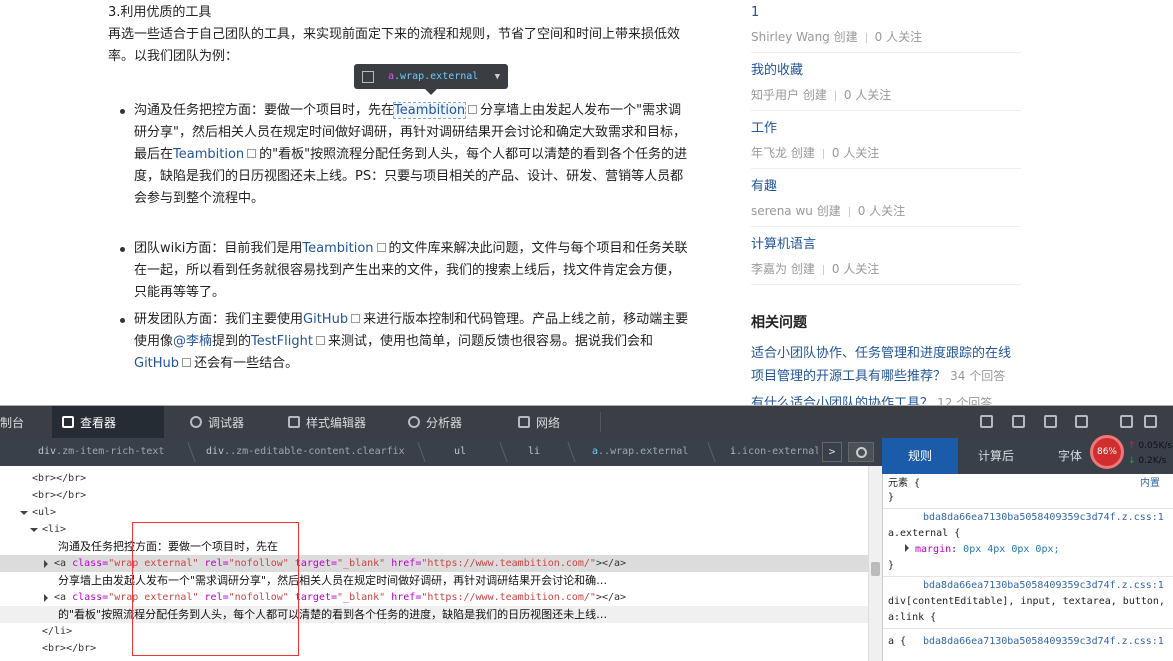 The width and height of the screenshot is (1173, 661). Describe the element at coordinates (774, 452) in the screenshot. I see `breadcrumb-item: i.icon-external` at that location.